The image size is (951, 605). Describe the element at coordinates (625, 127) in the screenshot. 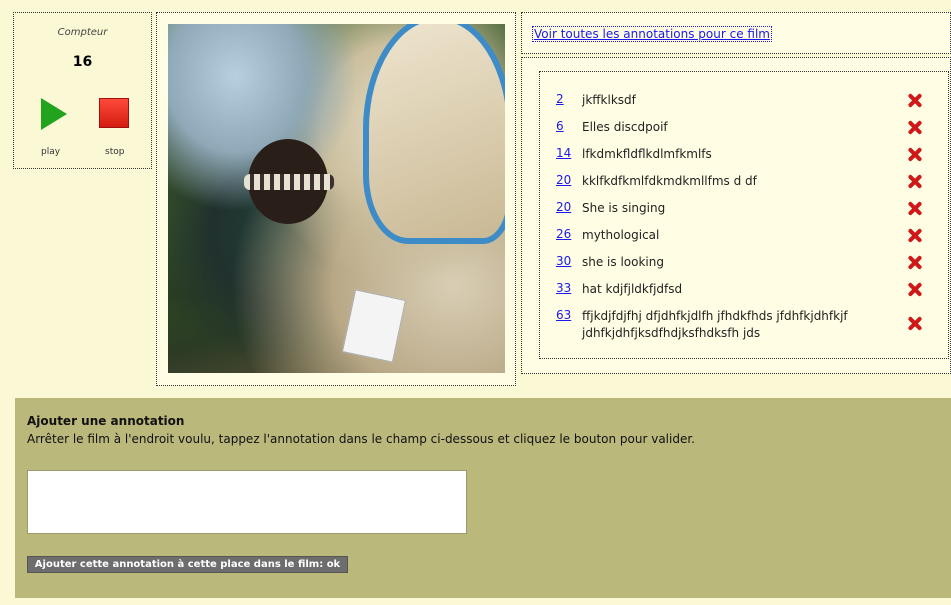

I see `annotation-text: Elles discdpoif` at that location.